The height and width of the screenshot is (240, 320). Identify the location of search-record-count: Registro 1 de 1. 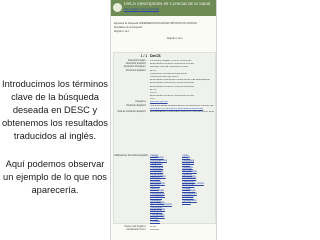
(122, 32).